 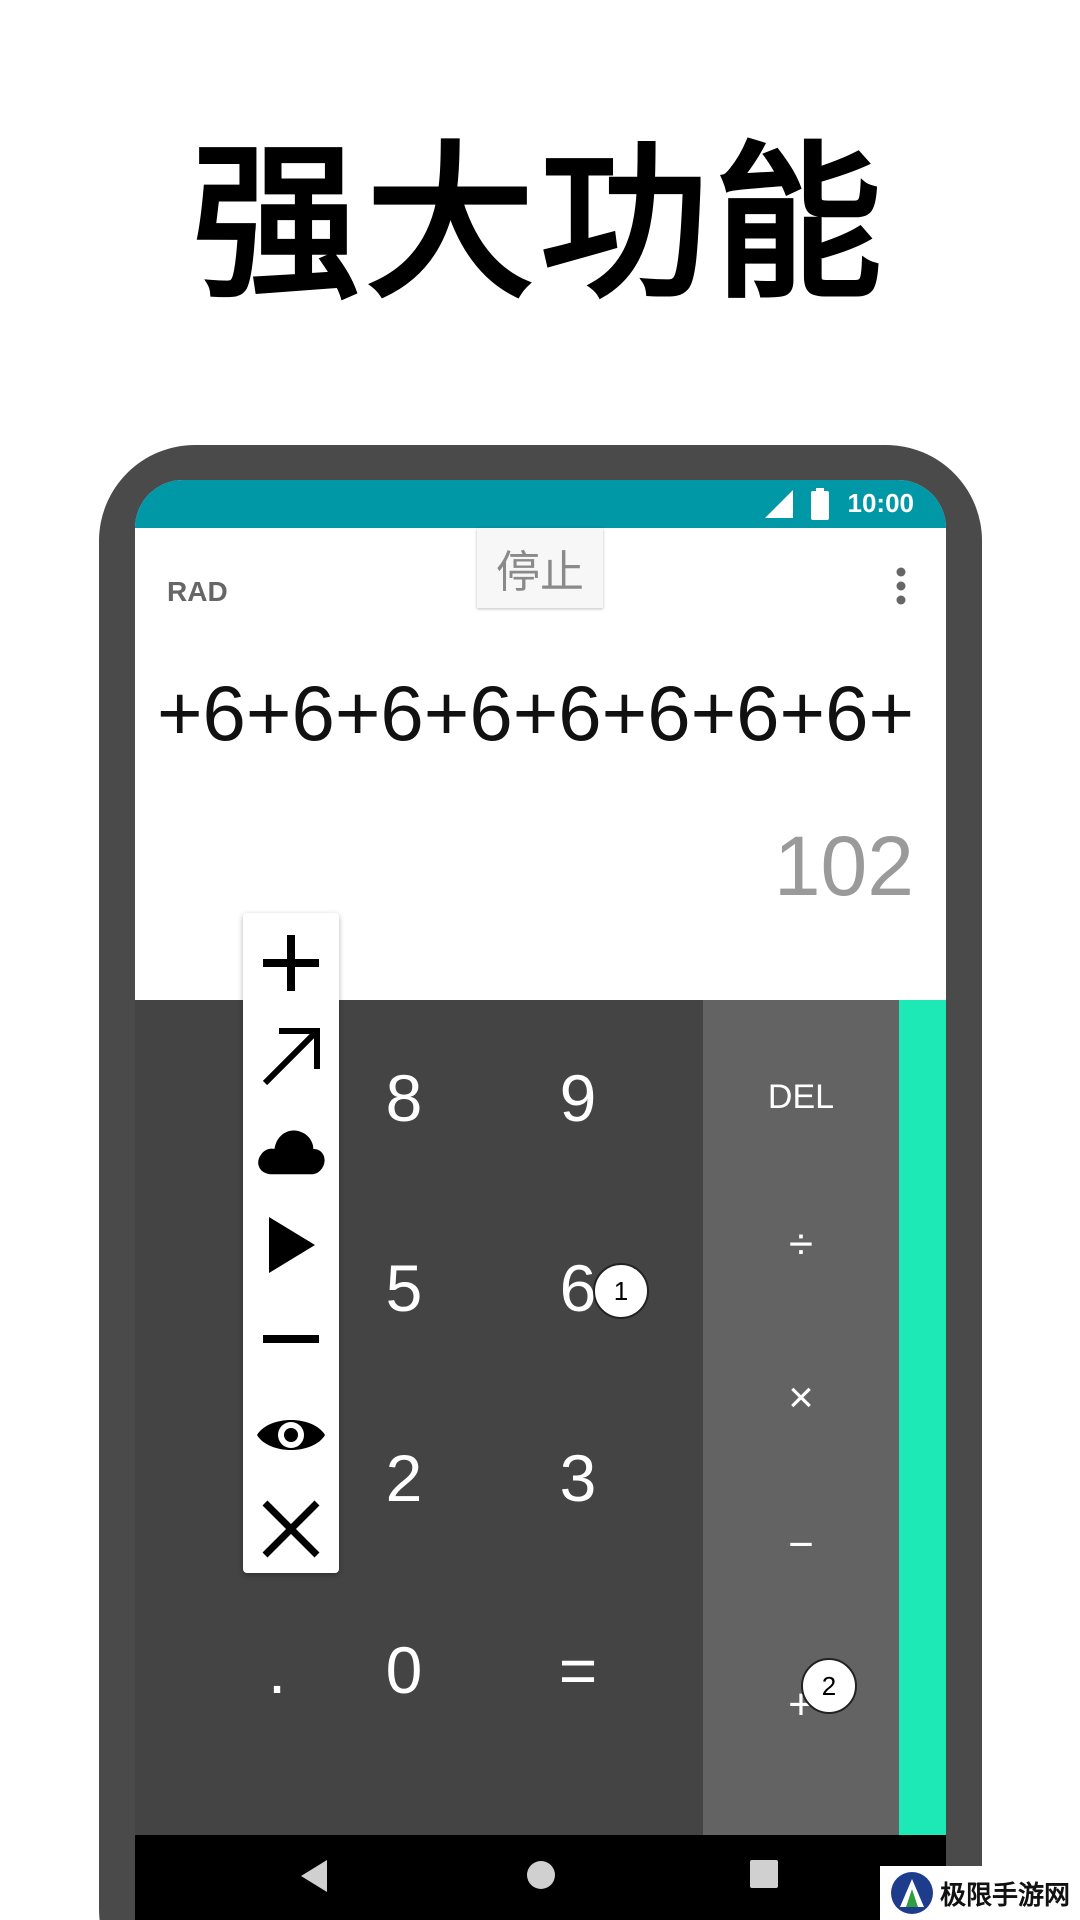 What do you see at coordinates (540, 568) in the screenshot?
I see `stop-button: 停止` at bounding box center [540, 568].